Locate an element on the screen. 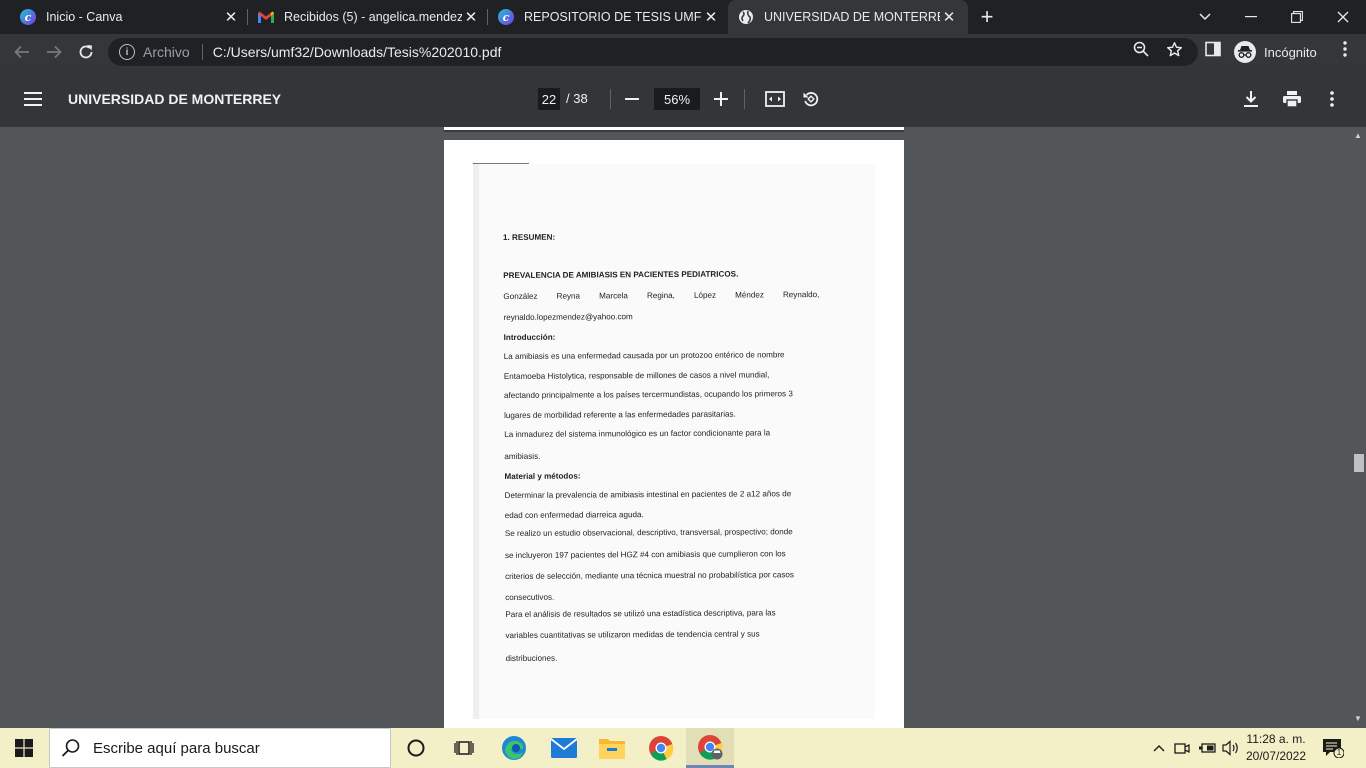 The width and height of the screenshot is (1366, 768). author-word: Regina, is located at coordinates (660, 295).